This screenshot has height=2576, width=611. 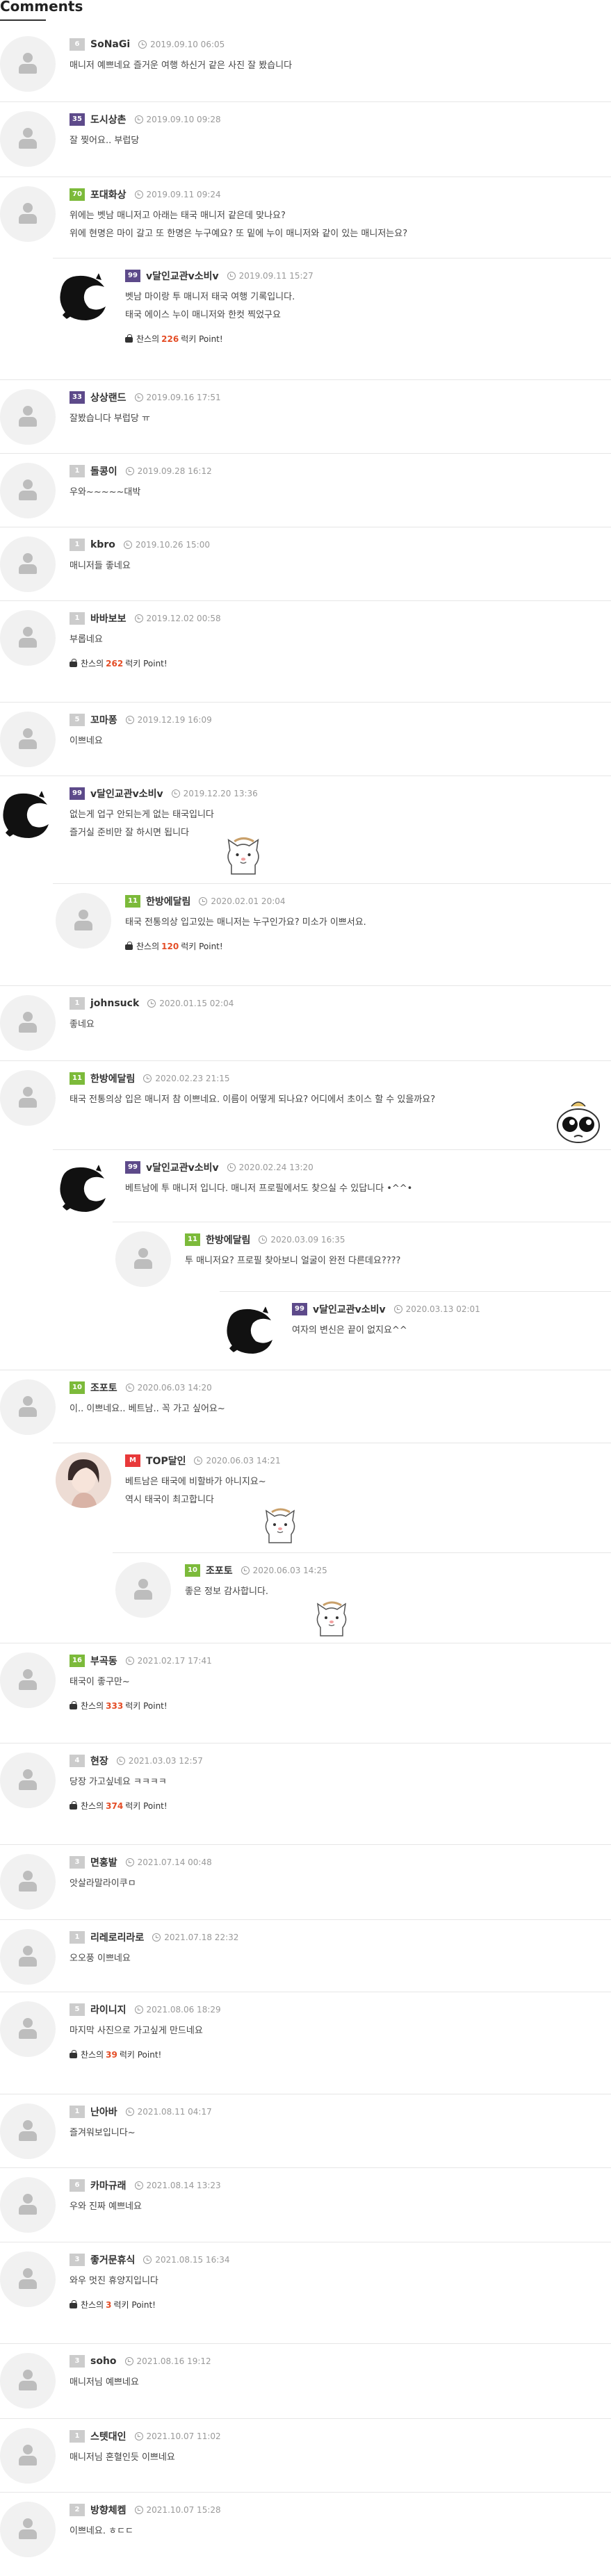 What do you see at coordinates (103, 1862) in the screenshot?
I see `author-name: 면홍발` at bounding box center [103, 1862].